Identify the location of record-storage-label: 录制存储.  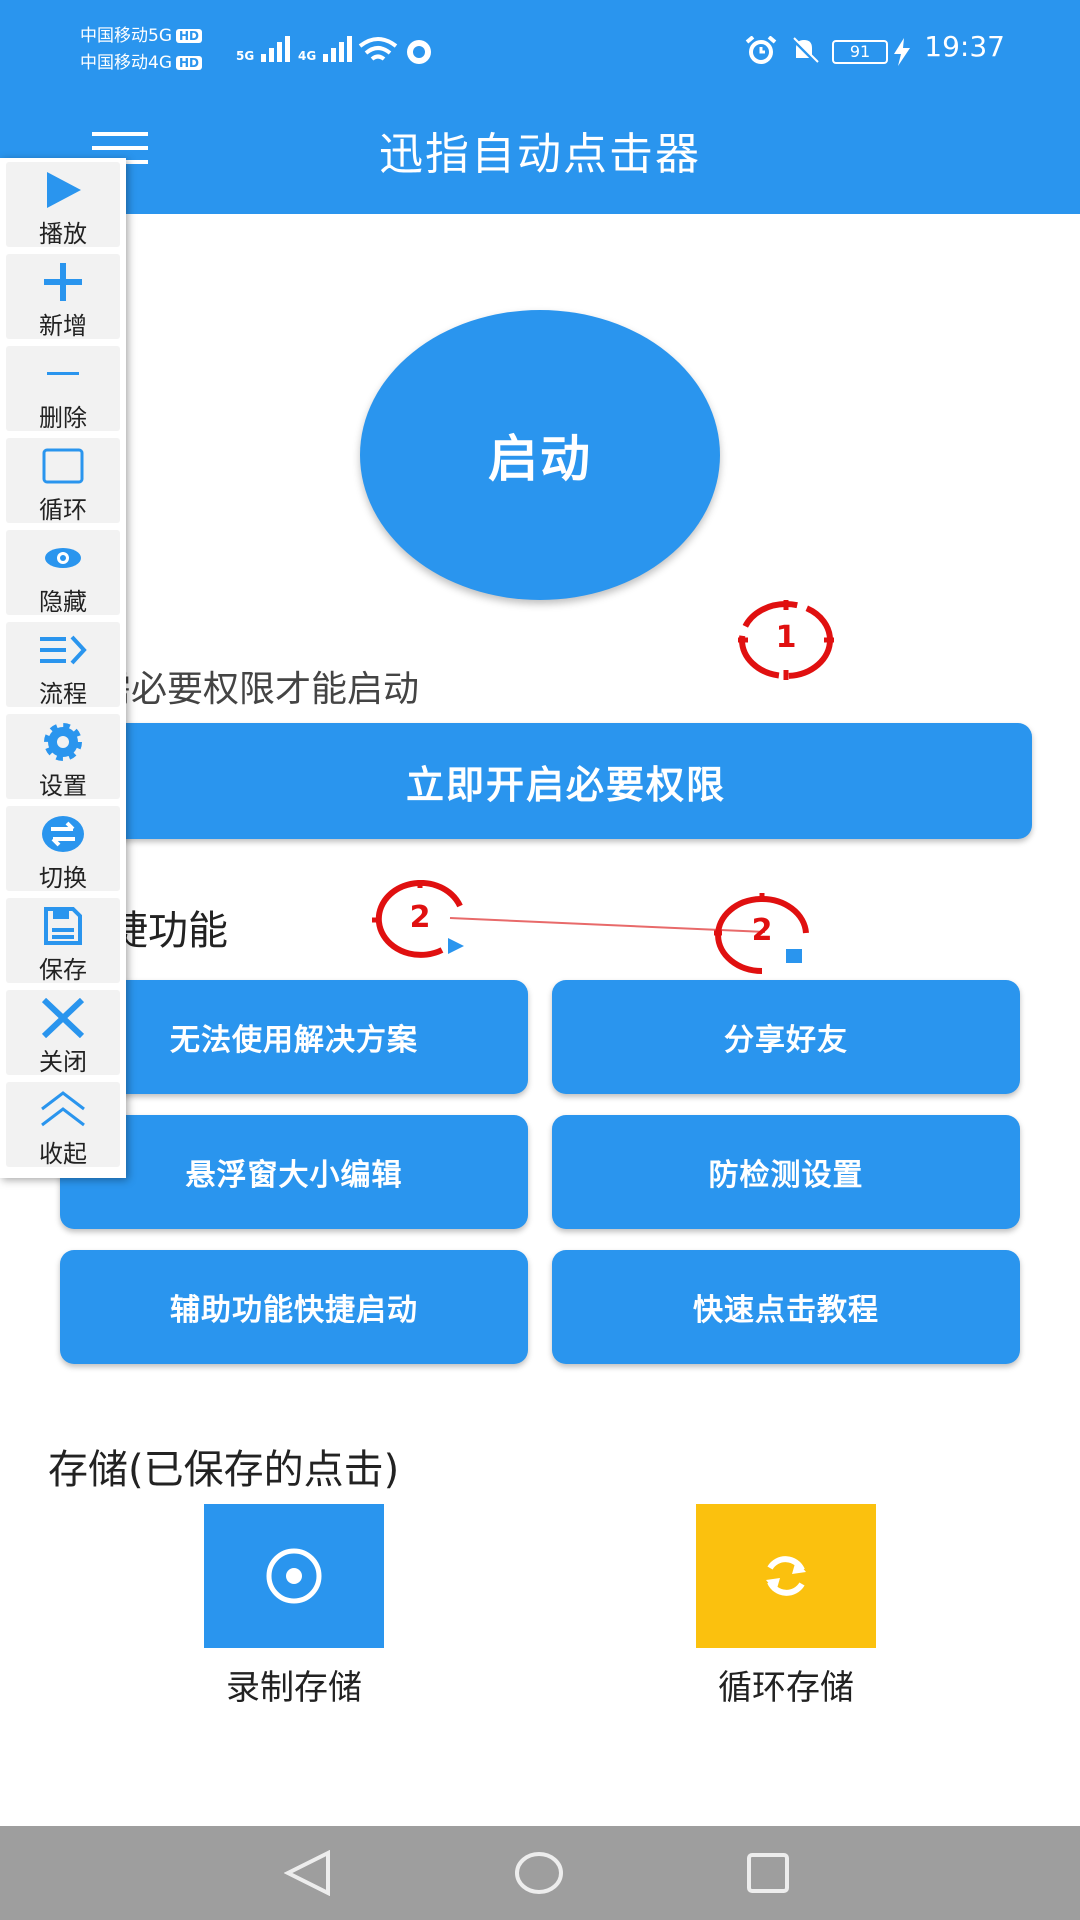
(294, 1688).